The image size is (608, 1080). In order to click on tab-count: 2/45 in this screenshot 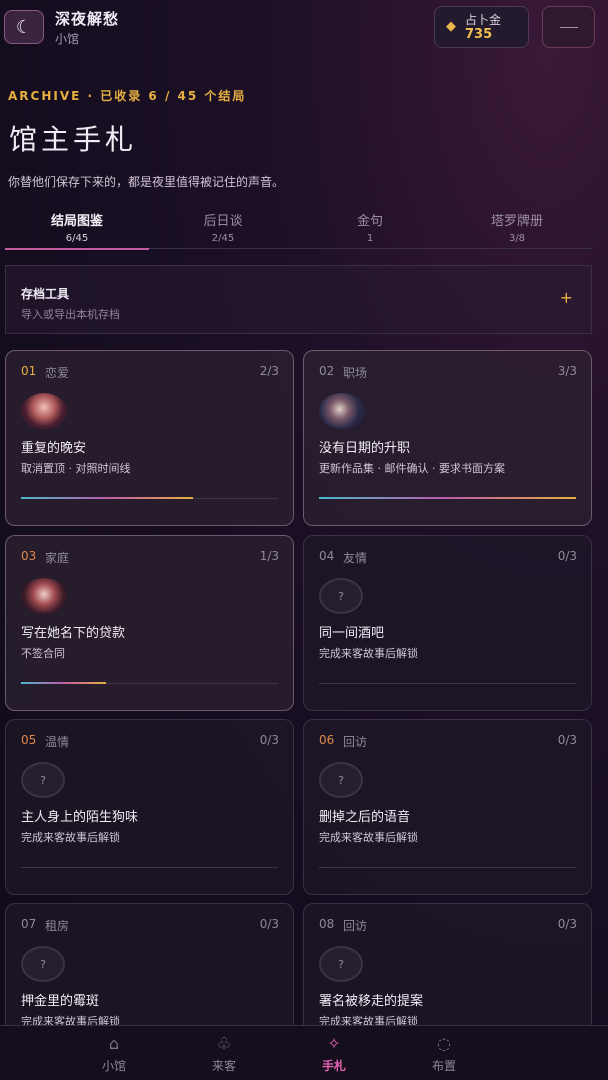, I will do `click(223, 238)`.